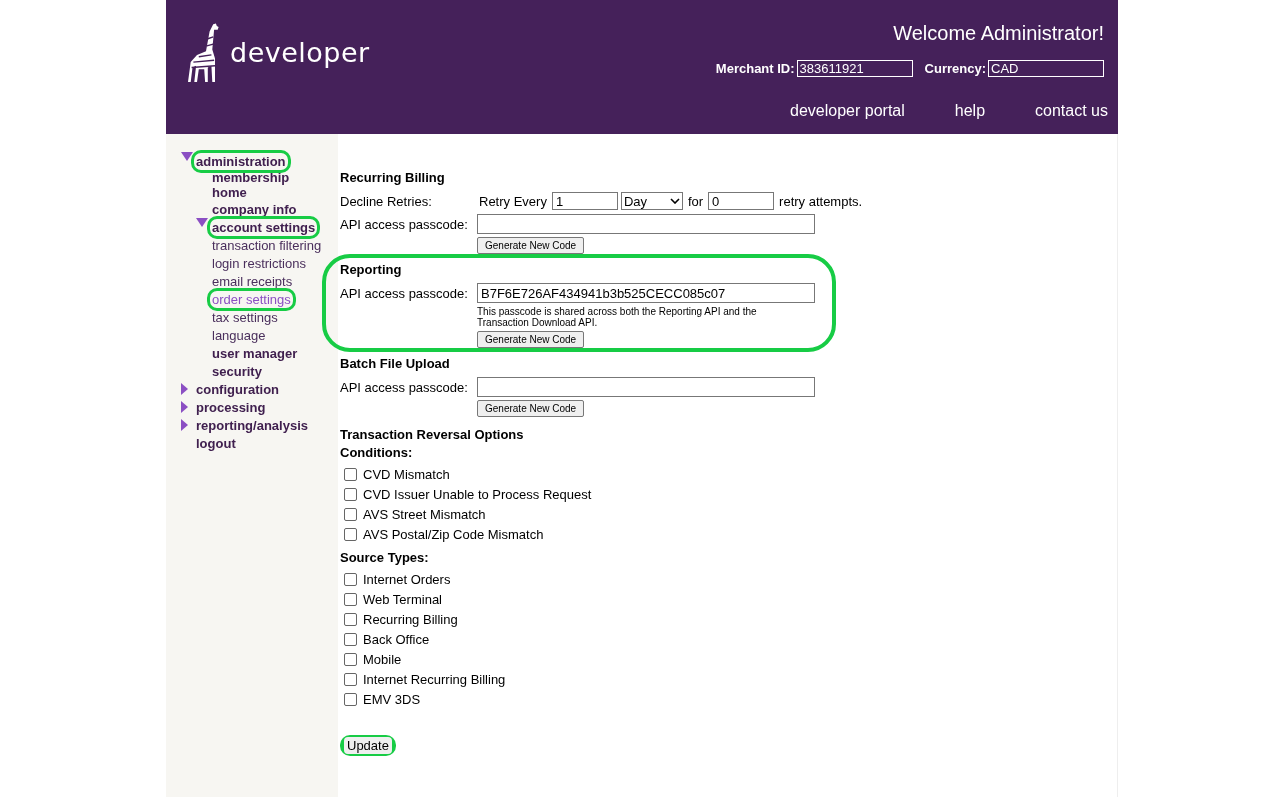 The image size is (1284, 797). What do you see at coordinates (584, 201) in the screenshot?
I see `interval-field: 1` at bounding box center [584, 201].